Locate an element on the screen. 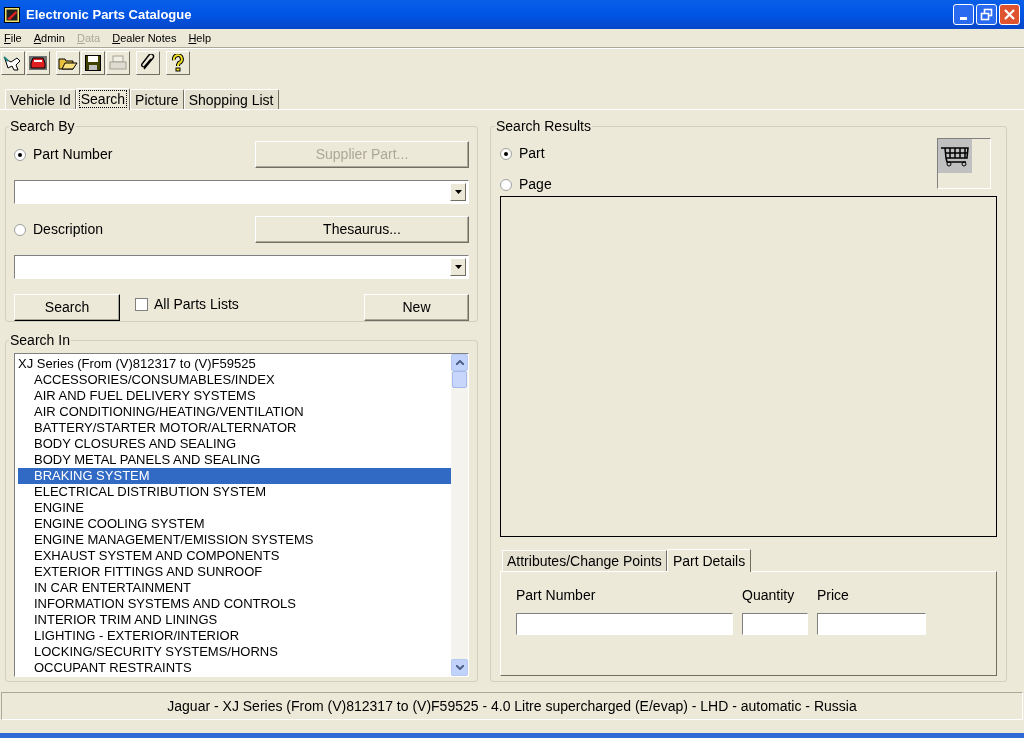 The height and width of the screenshot is (738, 1024). tree-item: ENGINE is located at coordinates (234, 508).